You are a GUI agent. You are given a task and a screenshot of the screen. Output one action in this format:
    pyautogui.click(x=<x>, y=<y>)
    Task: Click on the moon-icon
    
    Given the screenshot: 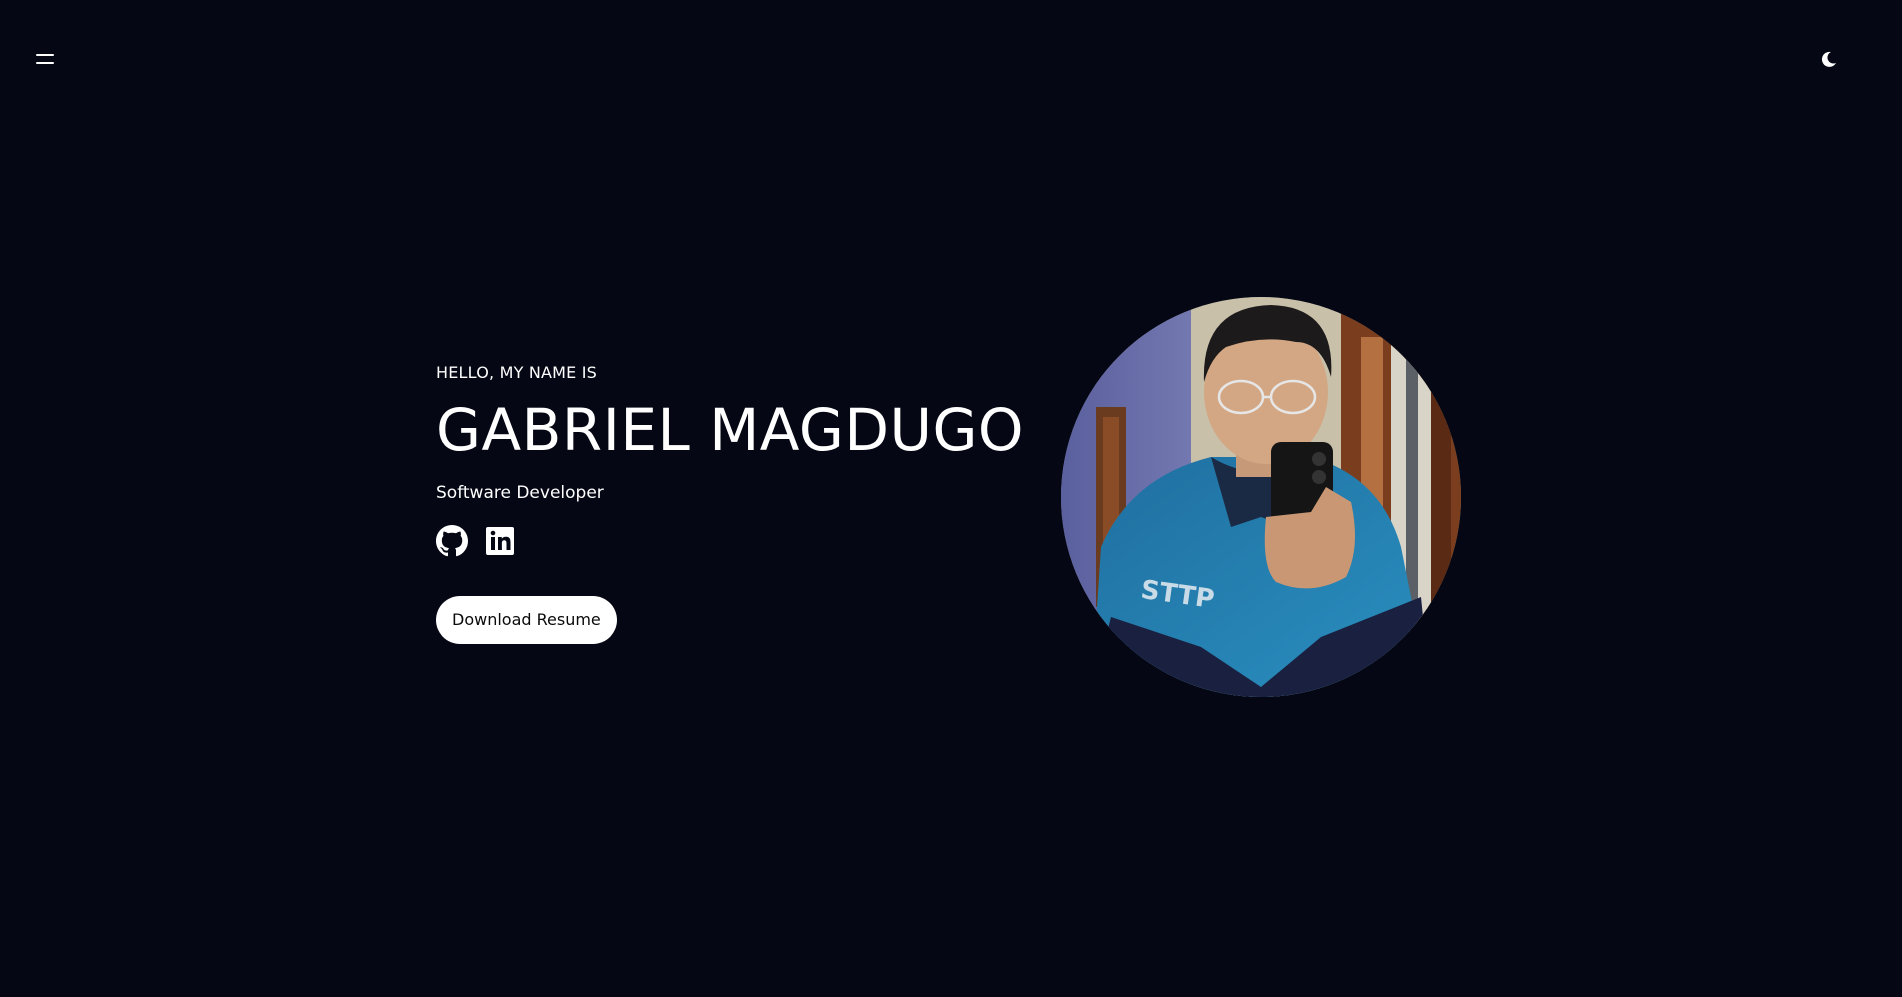 What is the action you would take?
    pyautogui.click(x=1829, y=59)
    